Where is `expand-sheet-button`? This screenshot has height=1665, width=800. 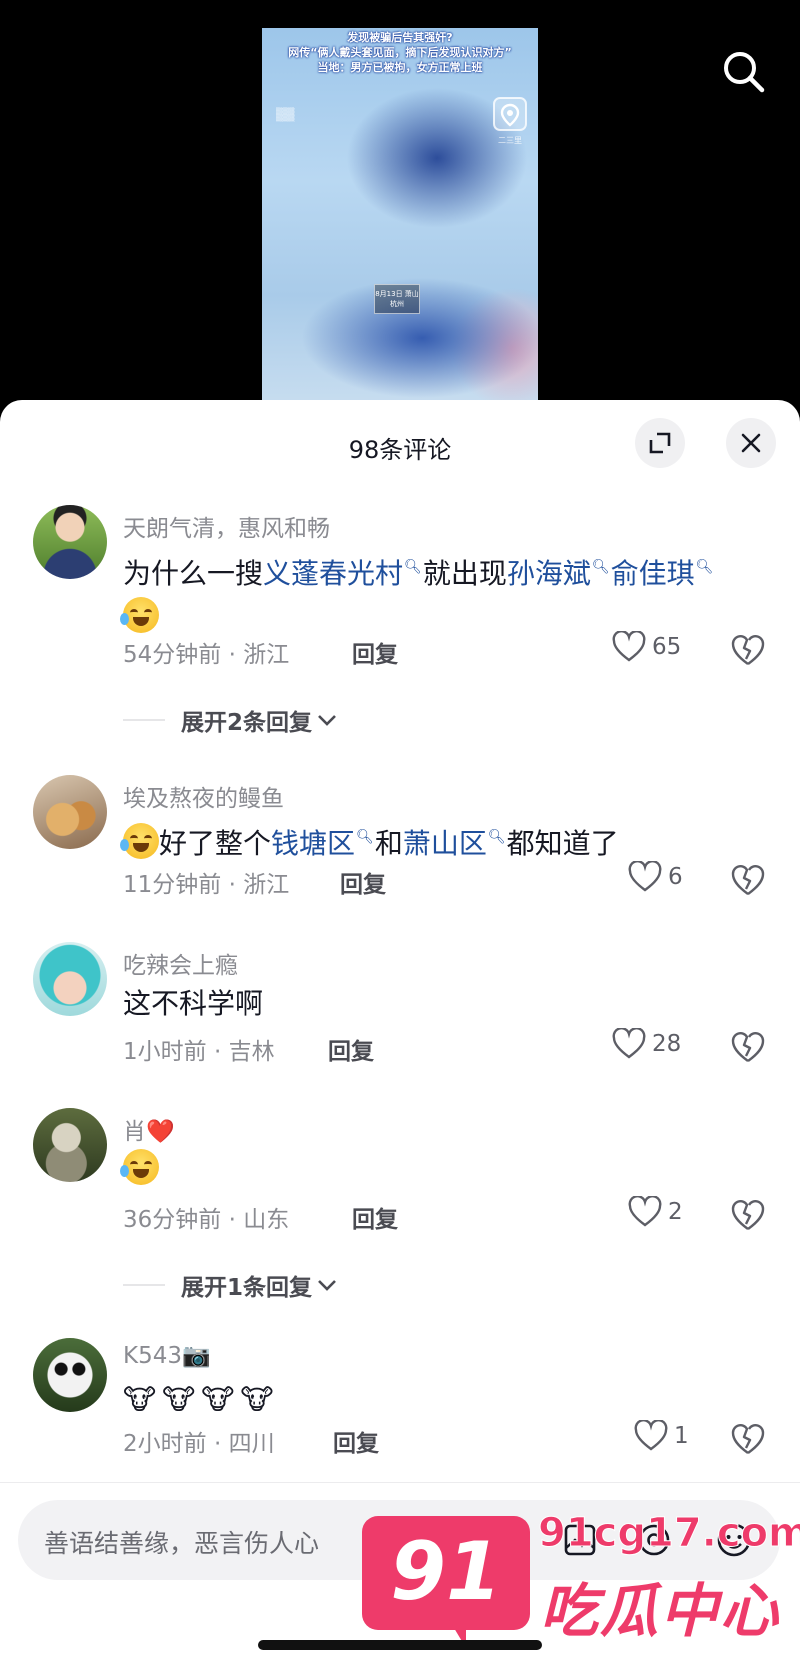 expand-sheet-button is located at coordinates (660, 443).